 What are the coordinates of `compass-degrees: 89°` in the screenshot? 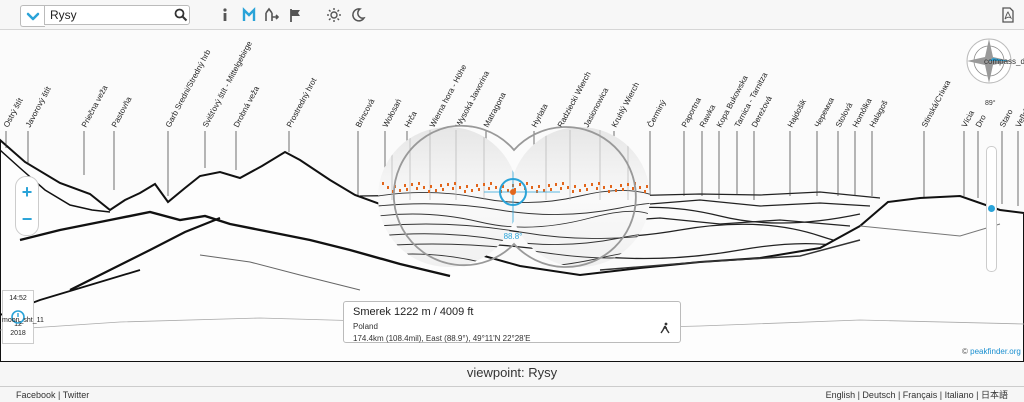 It's located at (990, 103).